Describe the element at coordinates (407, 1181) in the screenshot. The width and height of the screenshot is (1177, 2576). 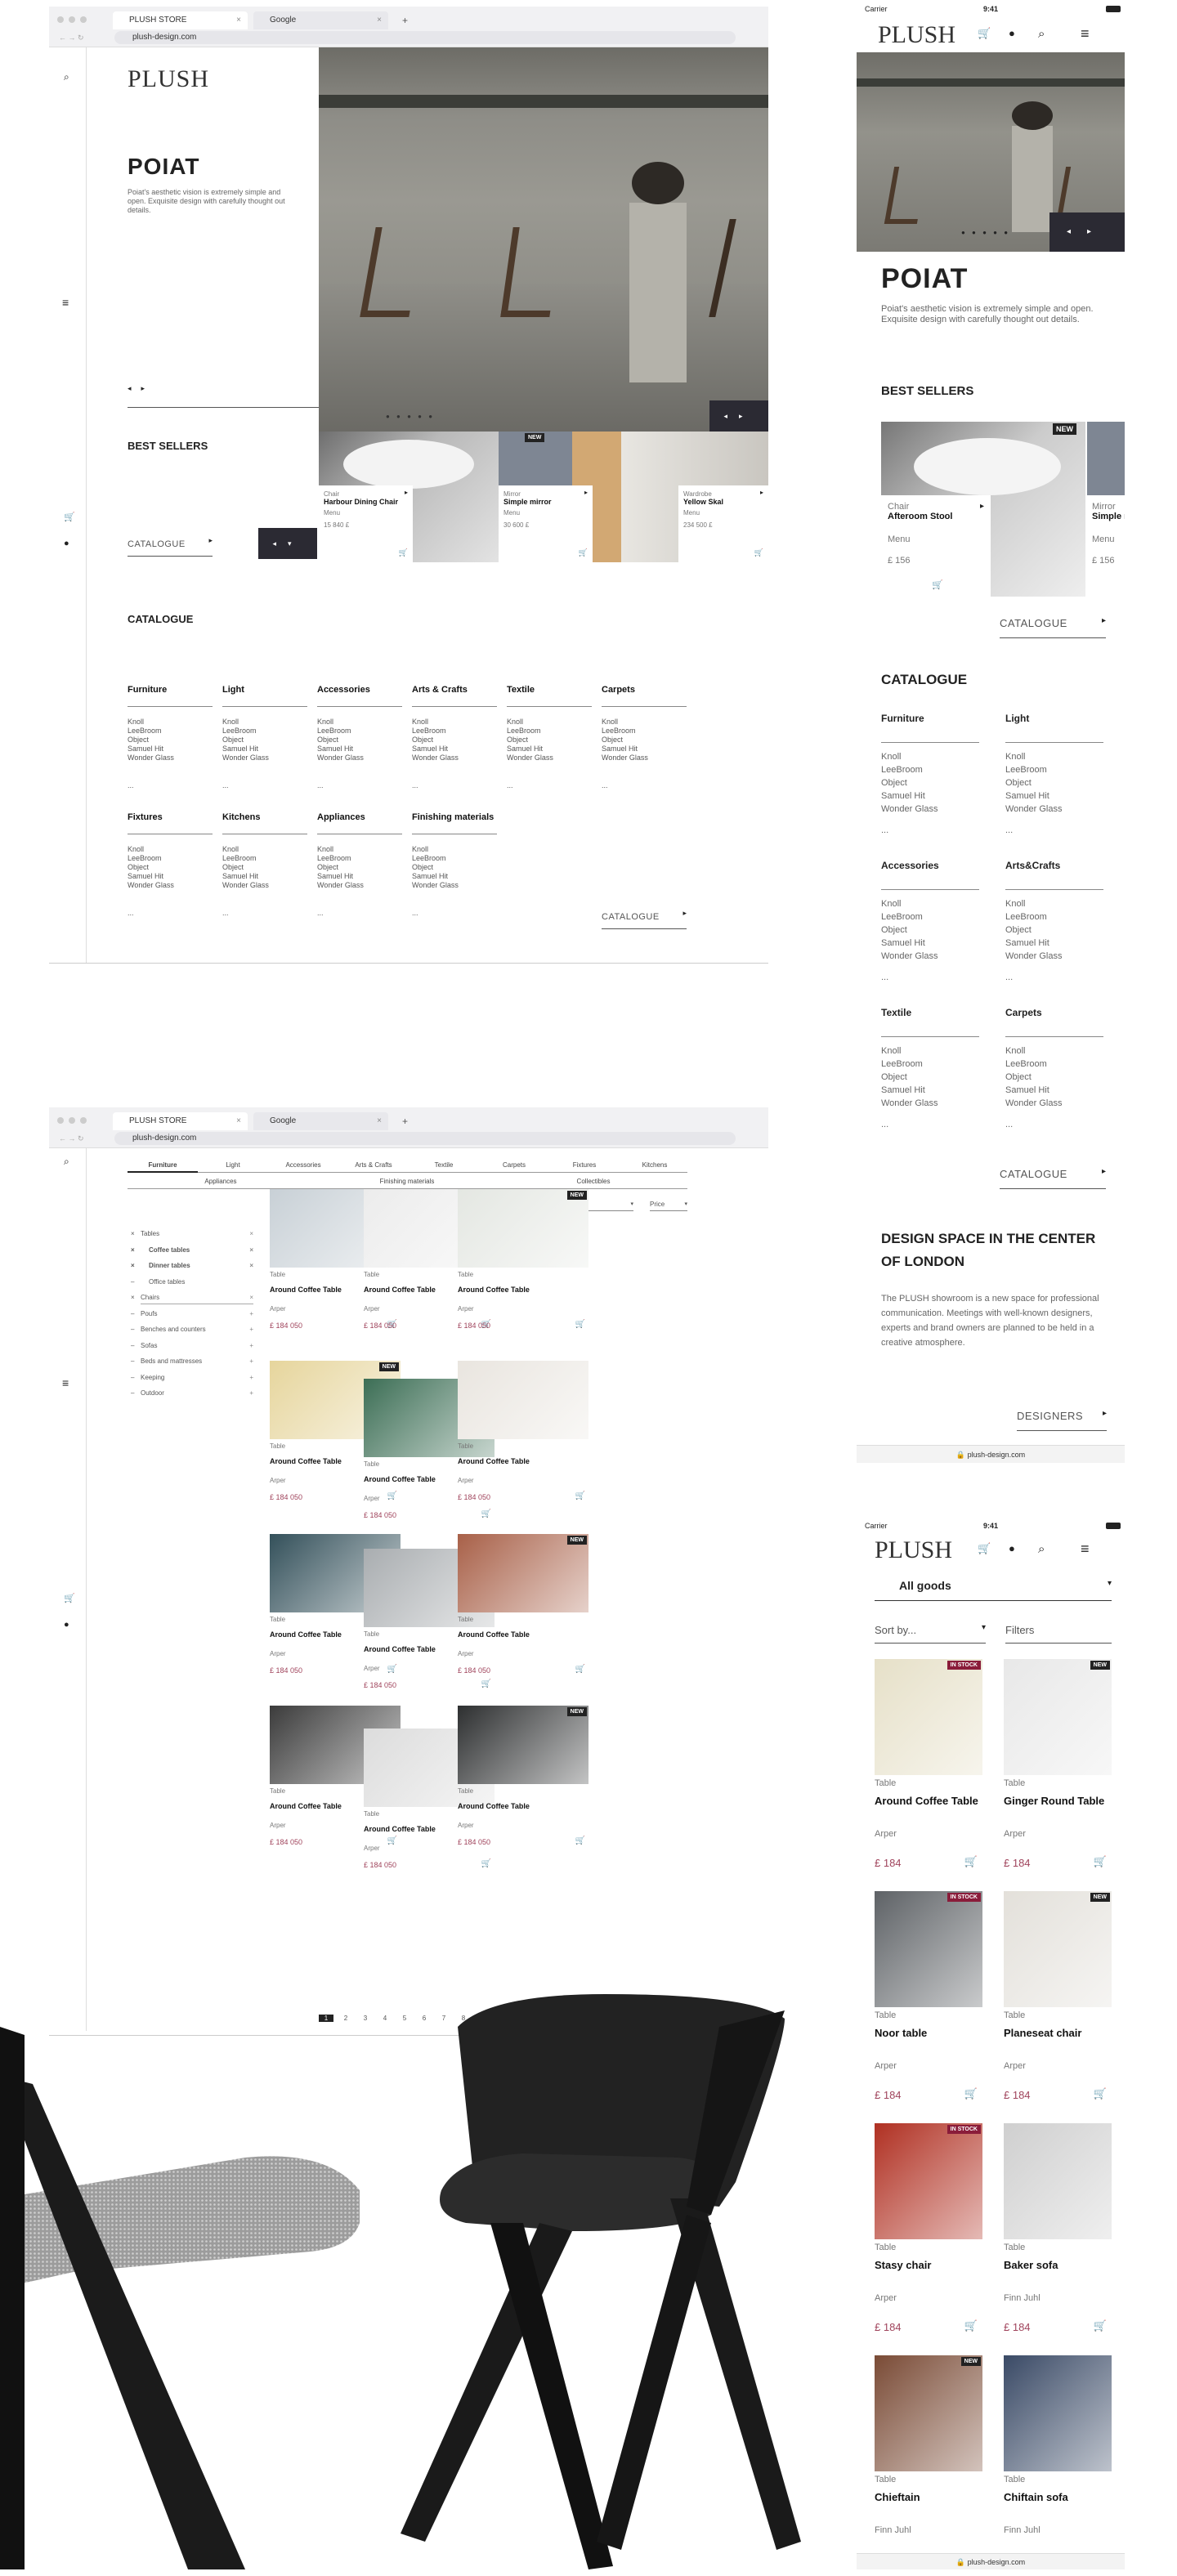
I see `nav-tab: Finishing materials` at that location.